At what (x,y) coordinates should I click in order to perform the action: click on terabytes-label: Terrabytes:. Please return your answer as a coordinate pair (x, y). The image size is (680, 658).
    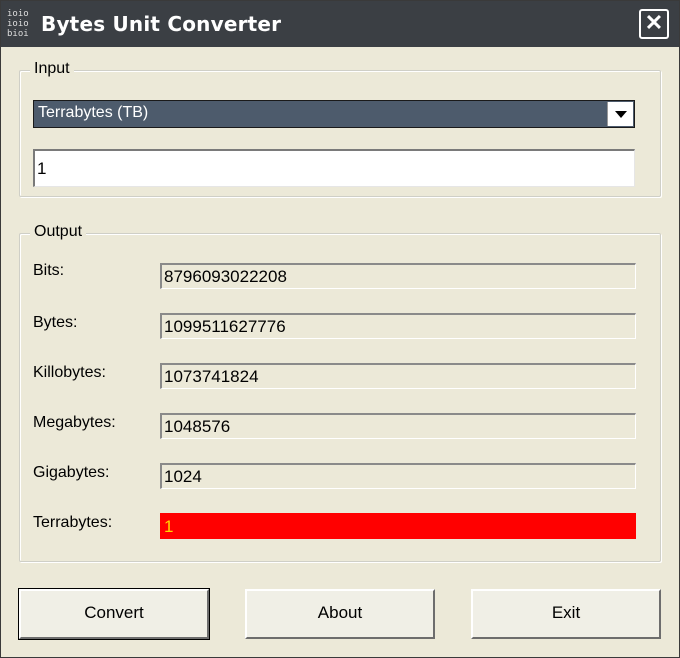
    Looking at the image, I should click on (73, 522).